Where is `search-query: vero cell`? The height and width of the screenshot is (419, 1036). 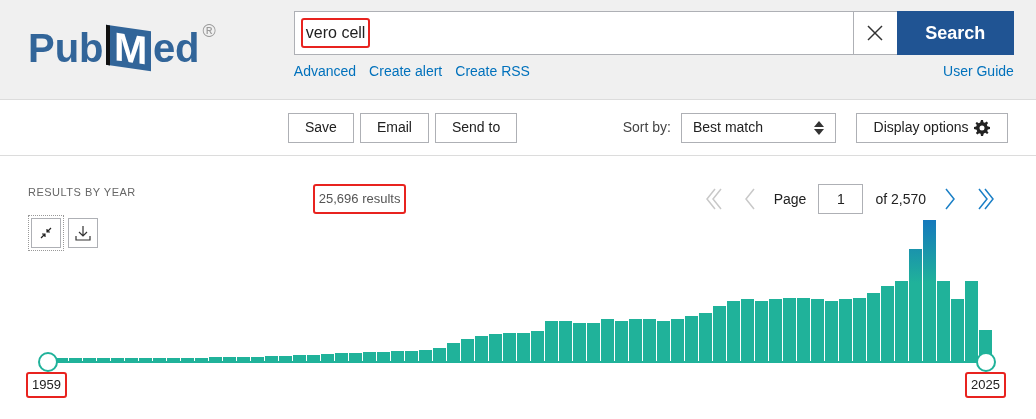
search-query: vero cell is located at coordinates (335, 33).